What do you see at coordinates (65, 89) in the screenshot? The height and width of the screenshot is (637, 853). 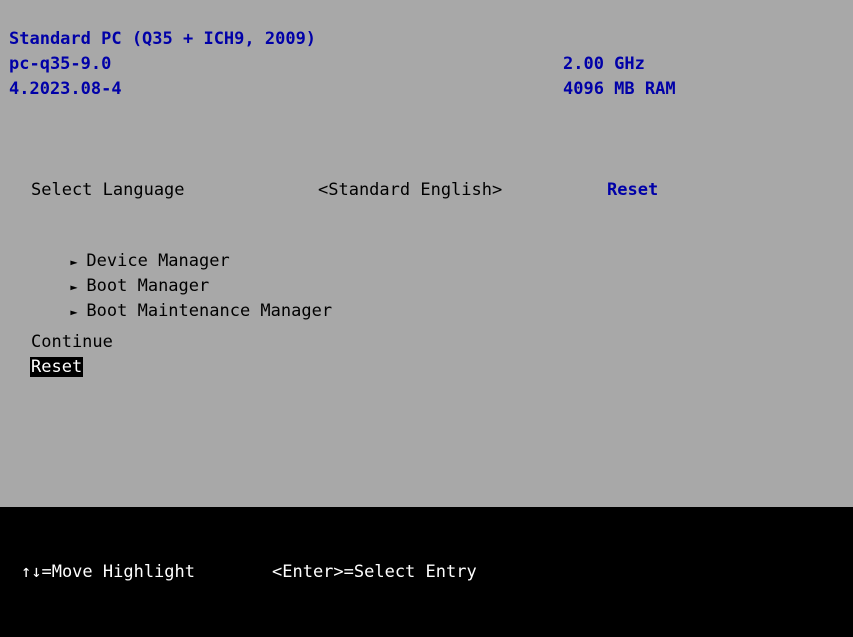 I see `firmware-version: 4.2023.08-4` at bounding box center [65, 89].